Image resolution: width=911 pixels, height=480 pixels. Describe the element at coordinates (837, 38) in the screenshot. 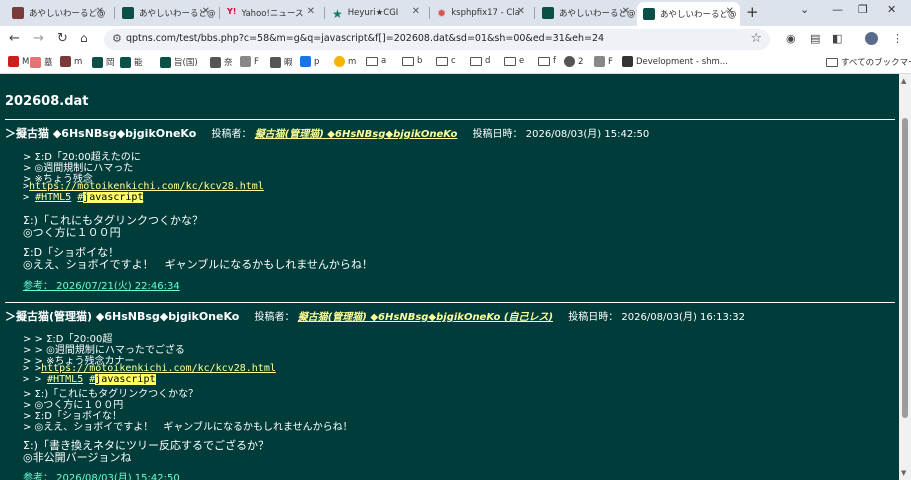

I see `puzzle-icon: ◧` at that location.